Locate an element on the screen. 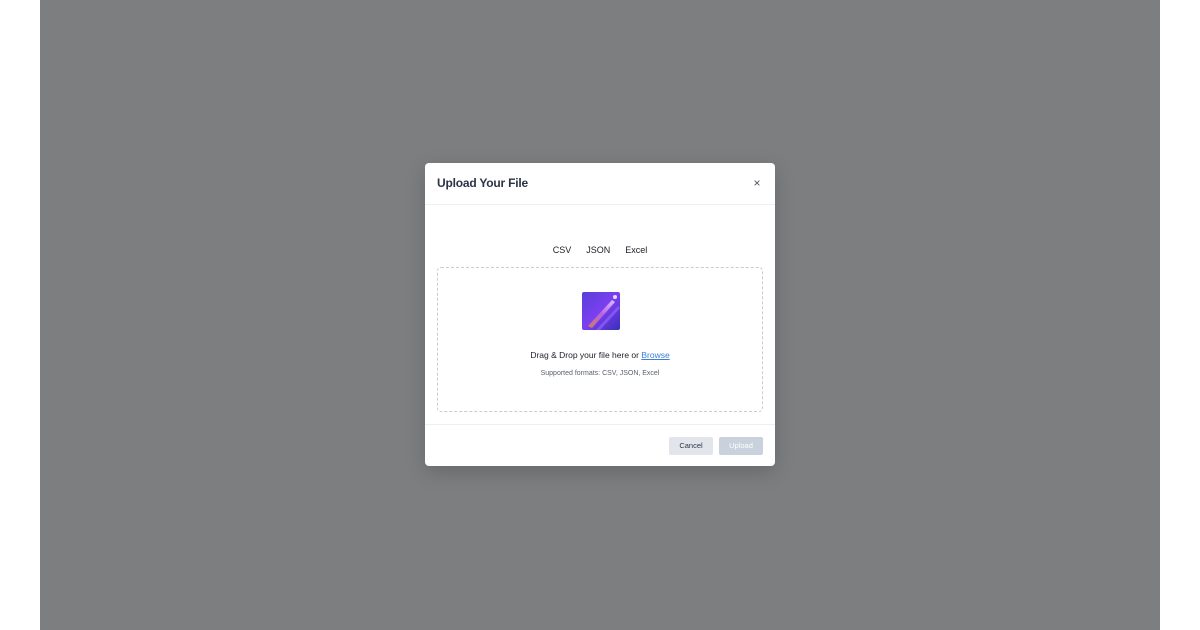 This screenshot has width=1200, height=630. tab-csv: CSV is located at coordinates (562, 250).